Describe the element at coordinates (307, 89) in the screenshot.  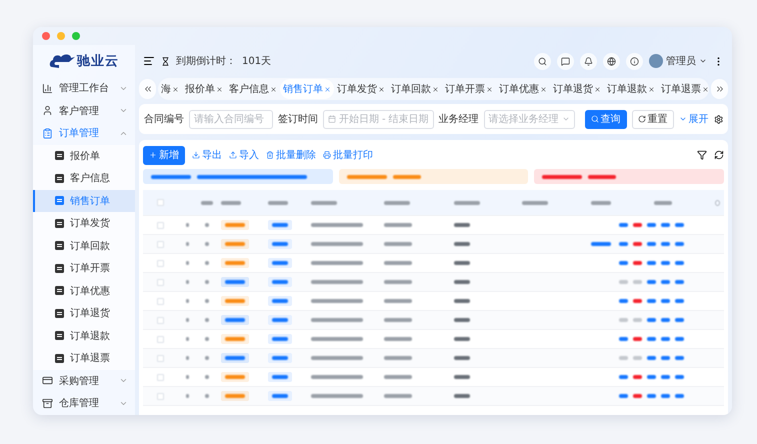
I see `tab: 销售订单` at that location.